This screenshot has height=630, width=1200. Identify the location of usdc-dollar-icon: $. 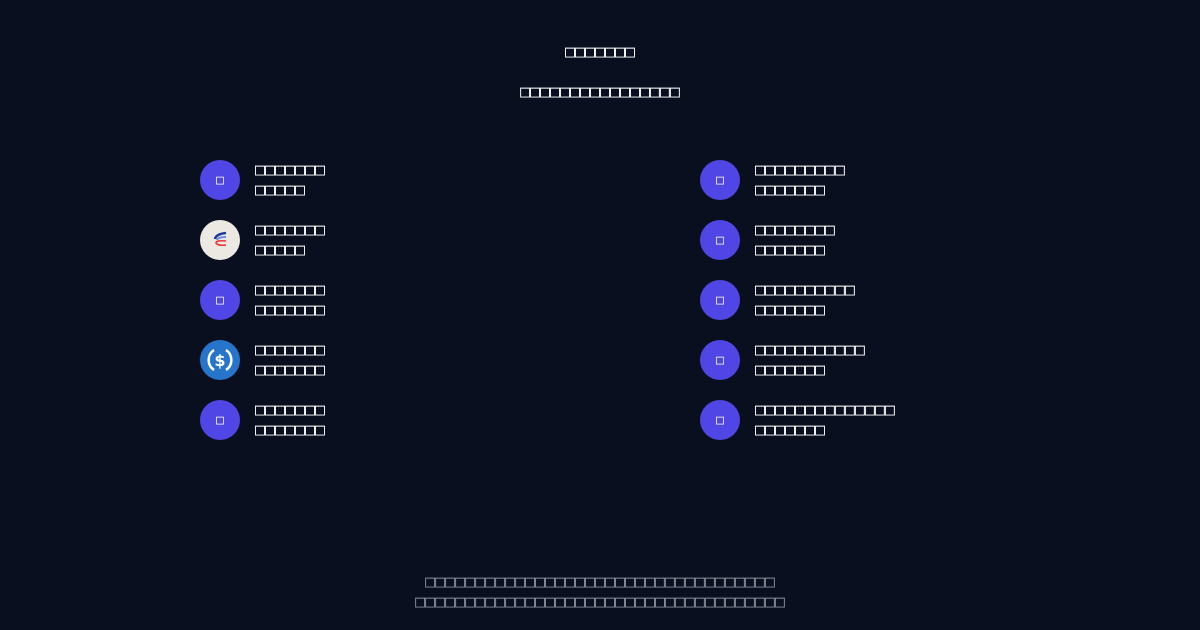
(220, 360).